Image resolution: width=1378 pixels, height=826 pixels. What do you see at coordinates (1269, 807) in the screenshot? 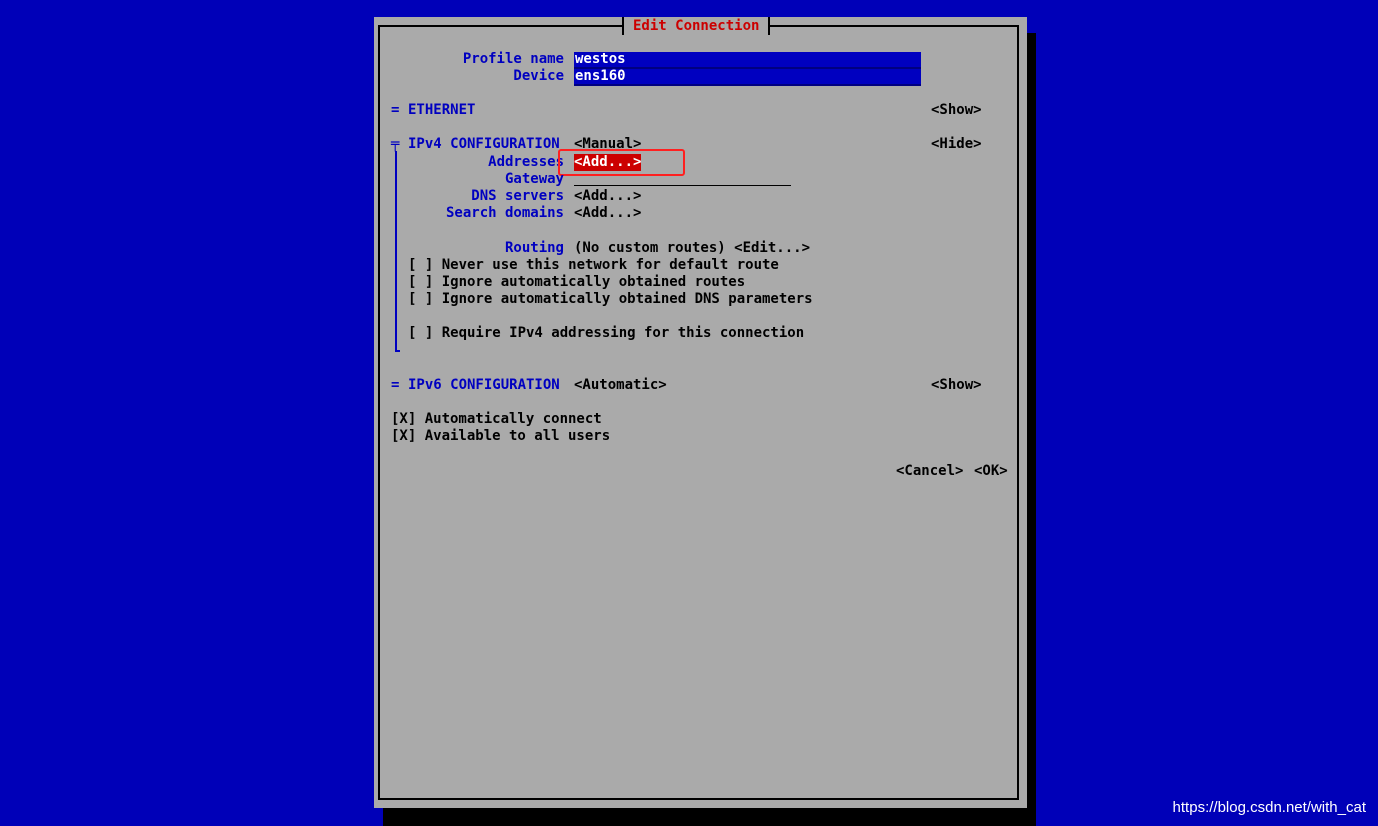
I see `watermark-text: https://blog.csdn.net/with_cat` at bounding box center [1269, 807].